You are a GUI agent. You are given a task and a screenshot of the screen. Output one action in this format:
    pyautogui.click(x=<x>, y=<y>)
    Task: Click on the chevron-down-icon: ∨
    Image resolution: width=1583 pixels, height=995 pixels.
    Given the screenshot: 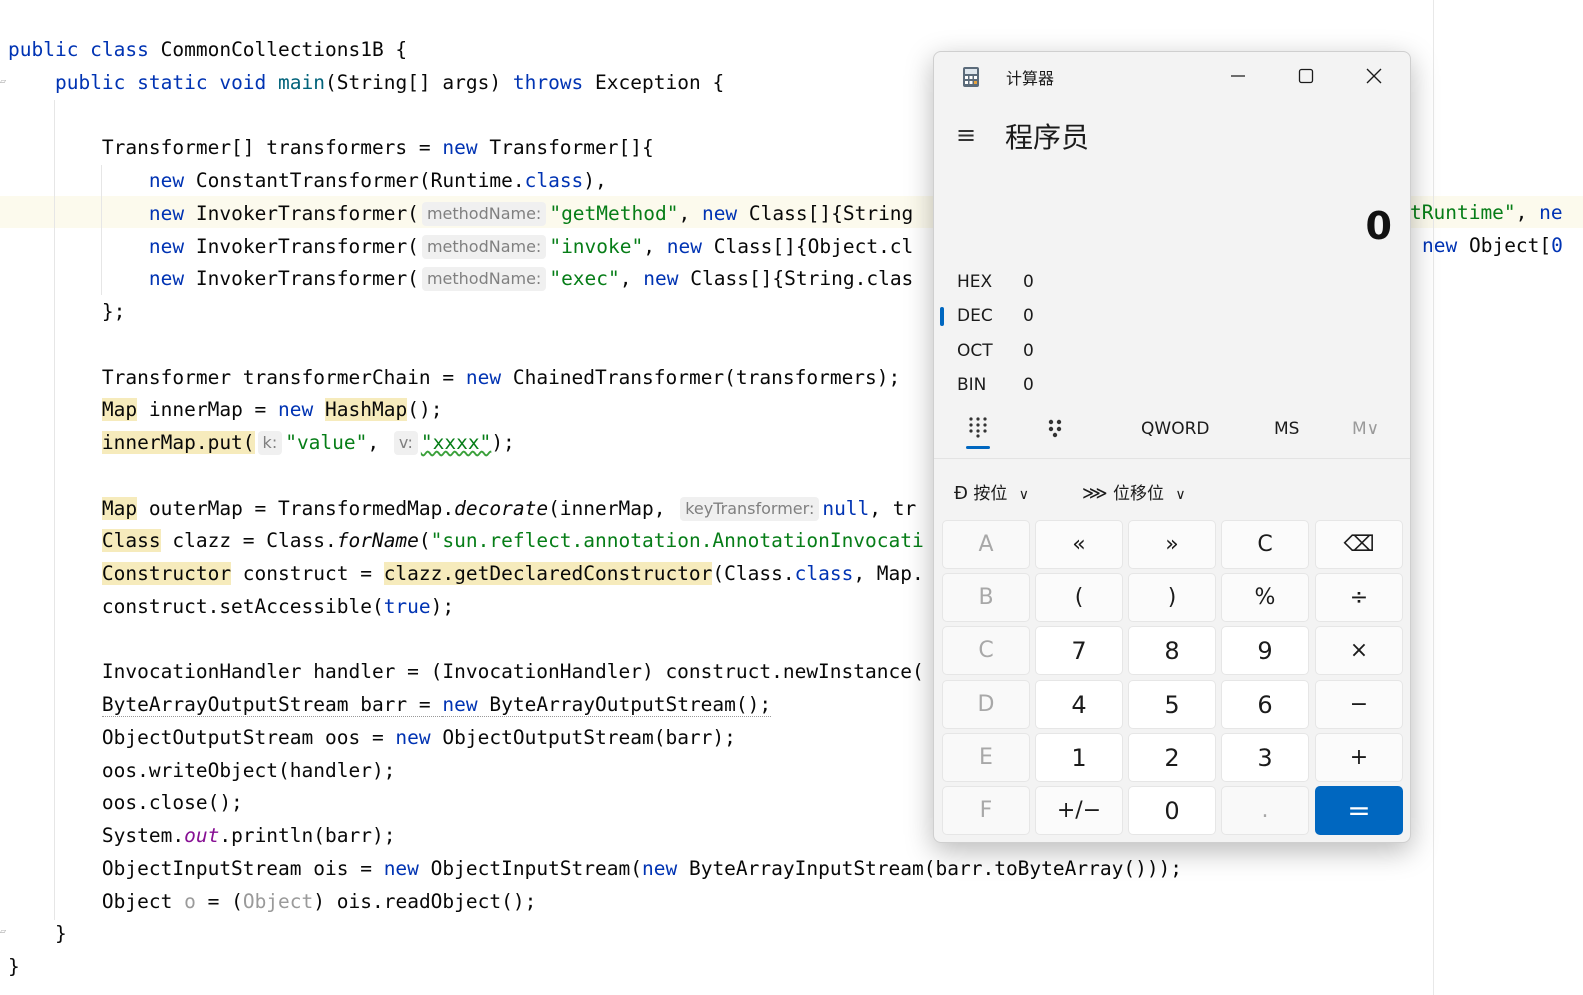 What is the action you would take?
    pyautogui.click(x=1024, y=495)
    